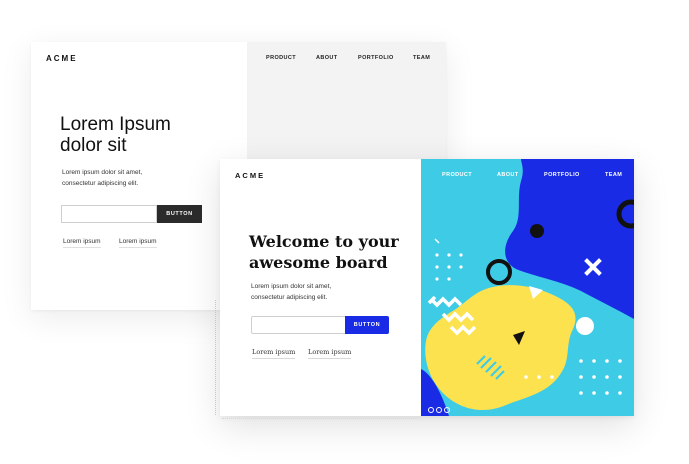 The height and width of the screenshot is (464, 689). Describe the element at coordinates (585, 326) in the screenshot. I see `art-circle-white` at that location.